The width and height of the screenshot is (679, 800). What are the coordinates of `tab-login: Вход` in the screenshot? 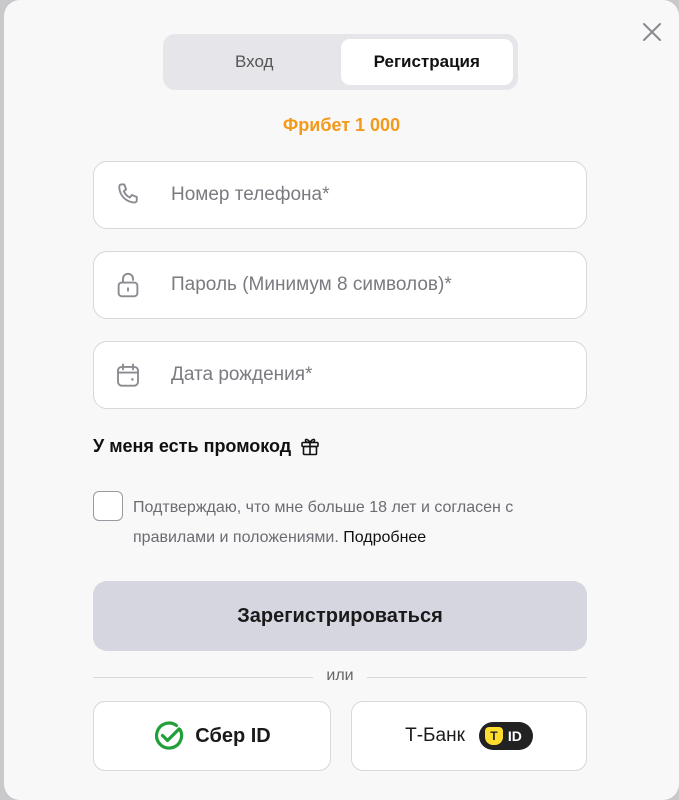 It's located at (254, 62).